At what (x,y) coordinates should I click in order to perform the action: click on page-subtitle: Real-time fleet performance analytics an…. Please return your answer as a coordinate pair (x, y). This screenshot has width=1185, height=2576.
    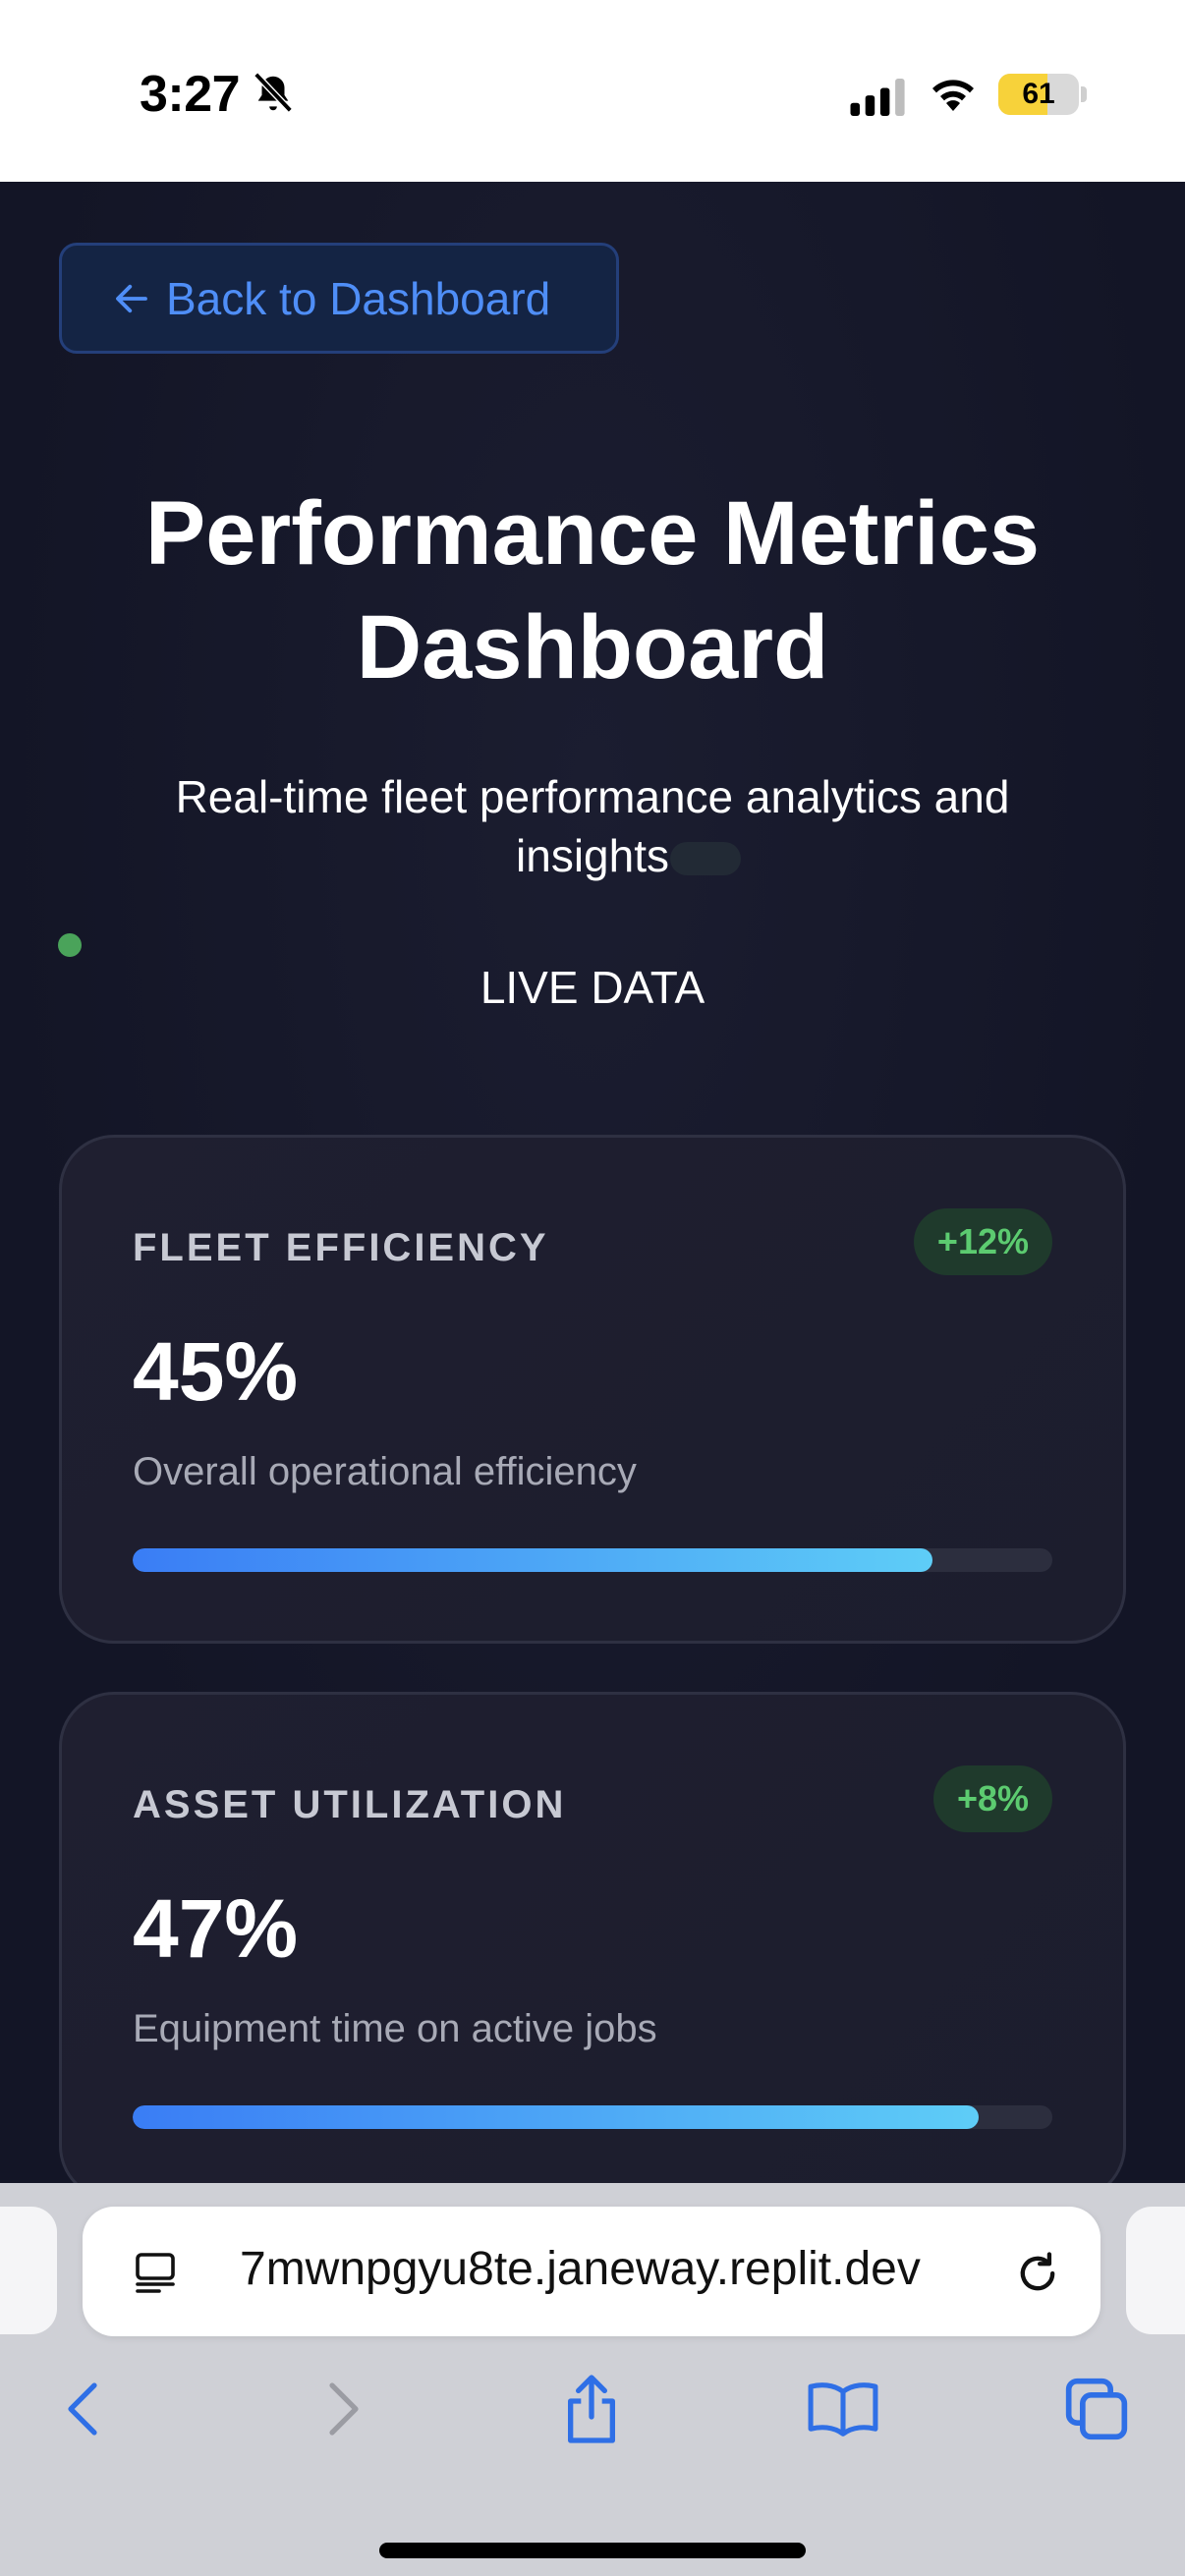
    Looking at the image, I should click on (592, 826).